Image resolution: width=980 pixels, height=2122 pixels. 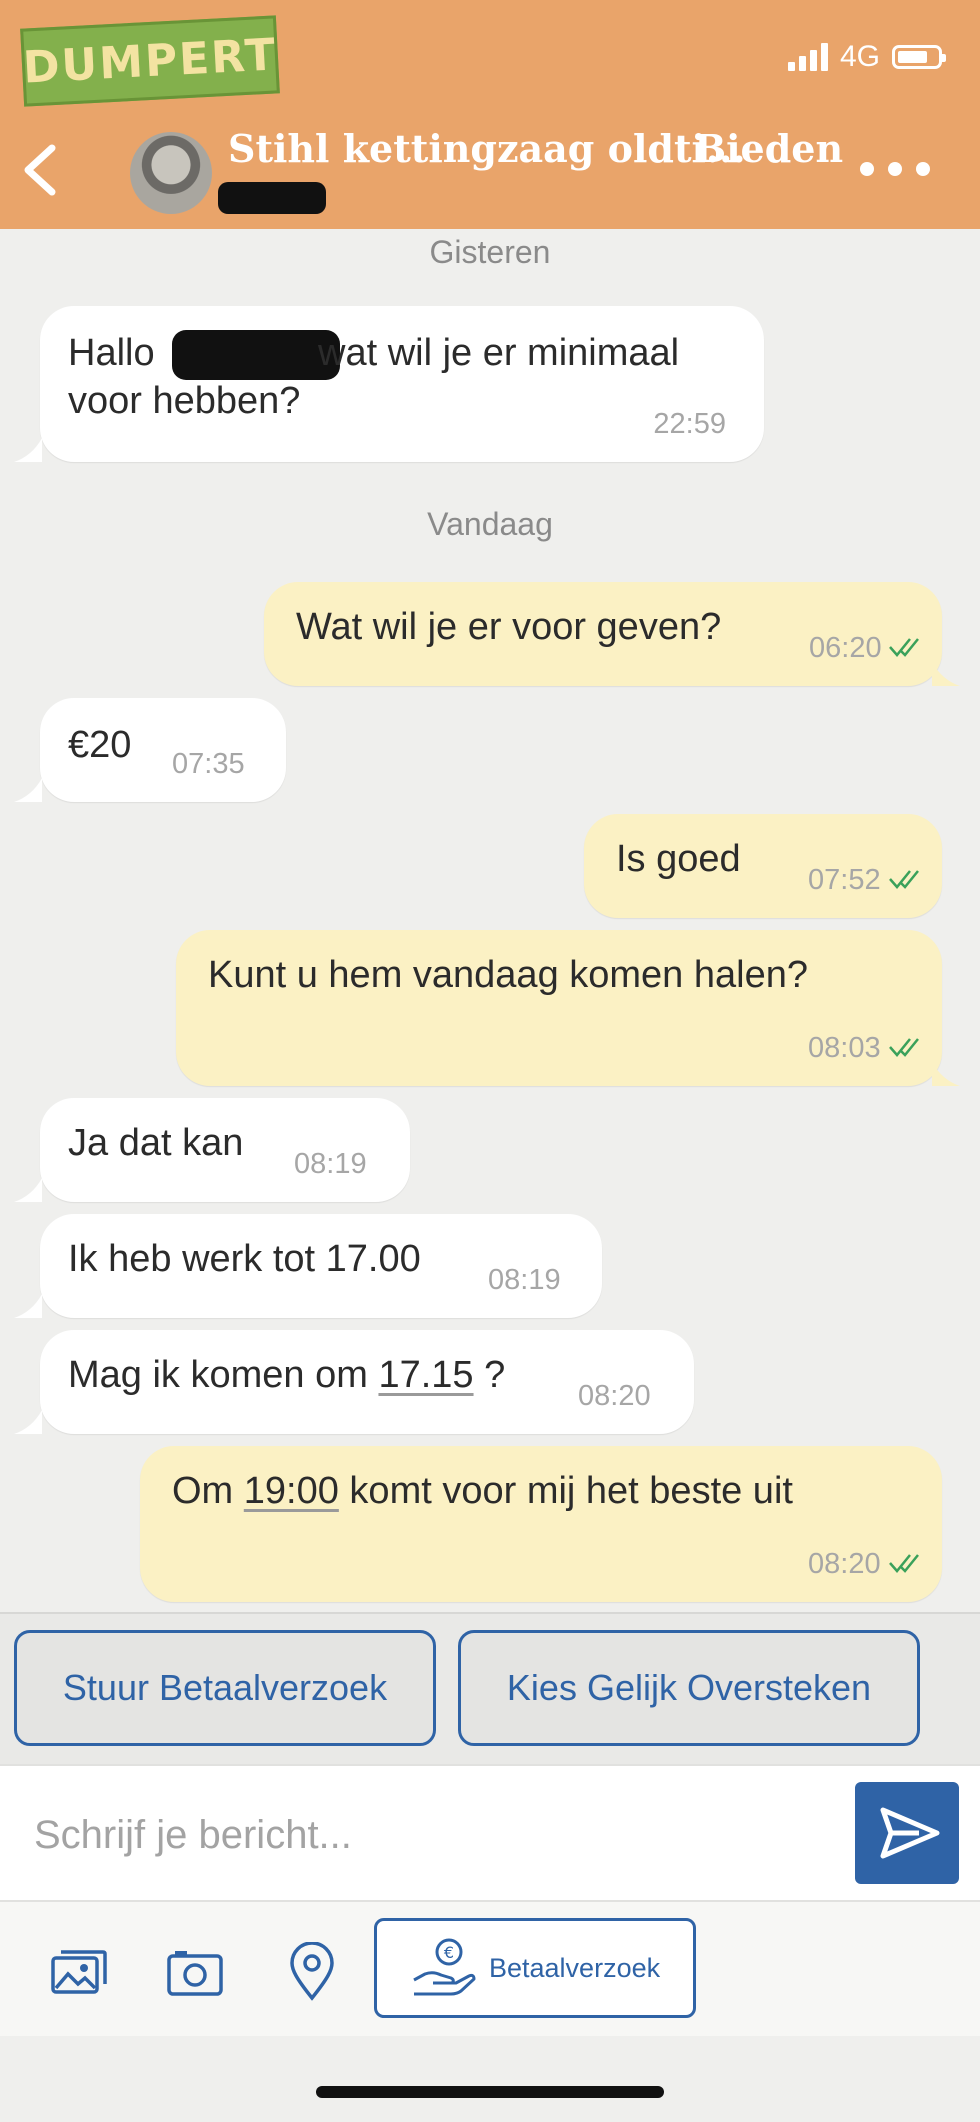 What do you see at coordinates (482, 1491) in the screenshot?
I see `message-text: Om 19:00 komt voor mij het beste uit` at bounding box center [482, 1491].